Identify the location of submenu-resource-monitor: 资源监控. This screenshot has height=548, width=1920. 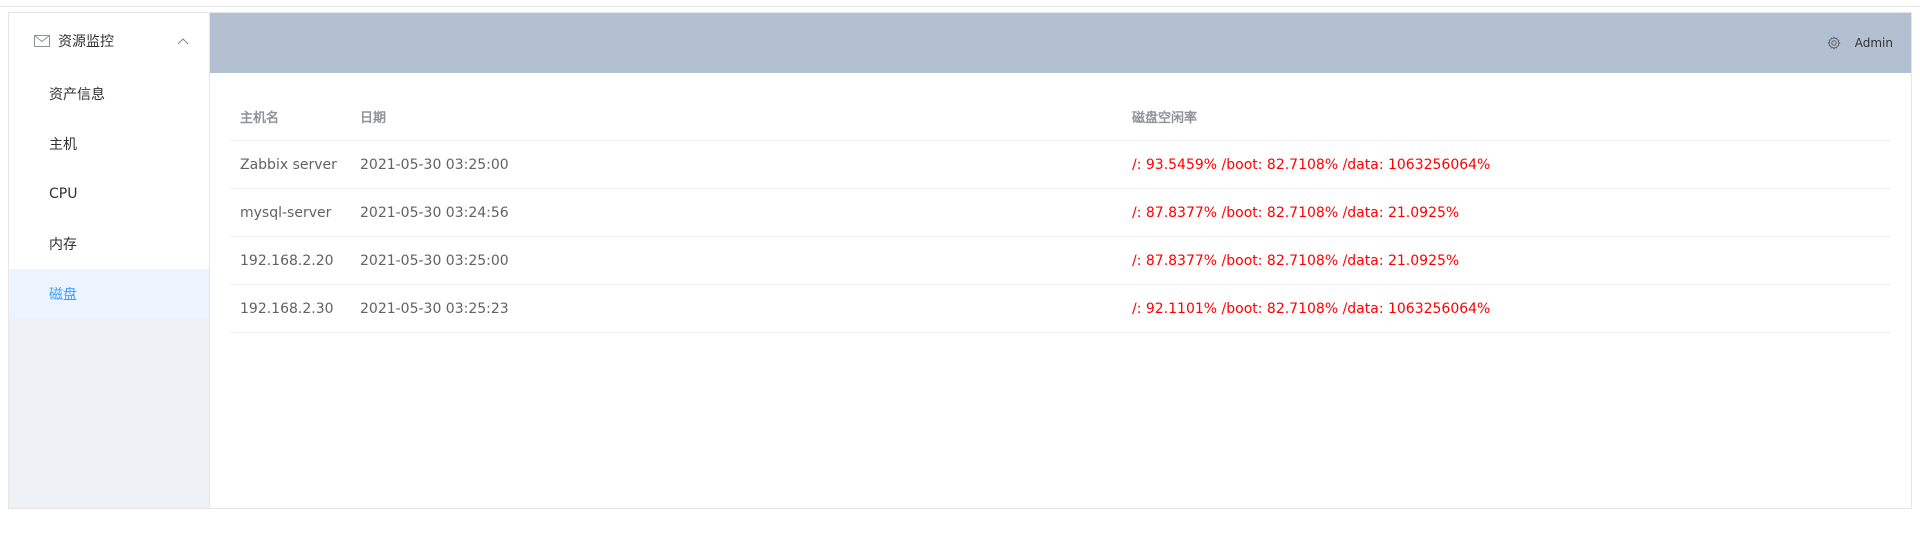
(109, 41).